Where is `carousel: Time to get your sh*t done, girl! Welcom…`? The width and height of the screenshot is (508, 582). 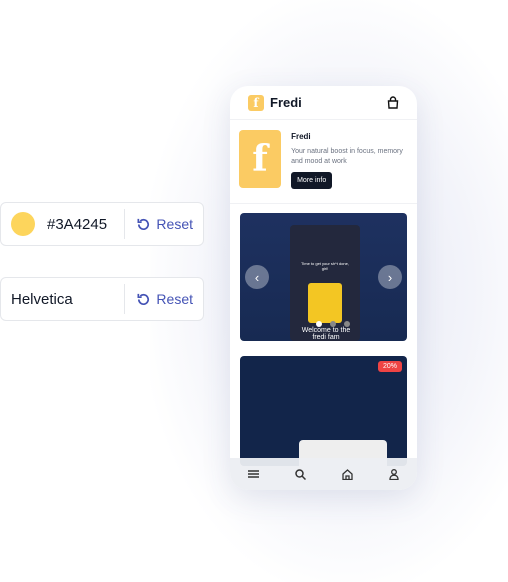 carousel: Time to get your sh*t done, girl! Welcom… is located at coordinates (323, 277).